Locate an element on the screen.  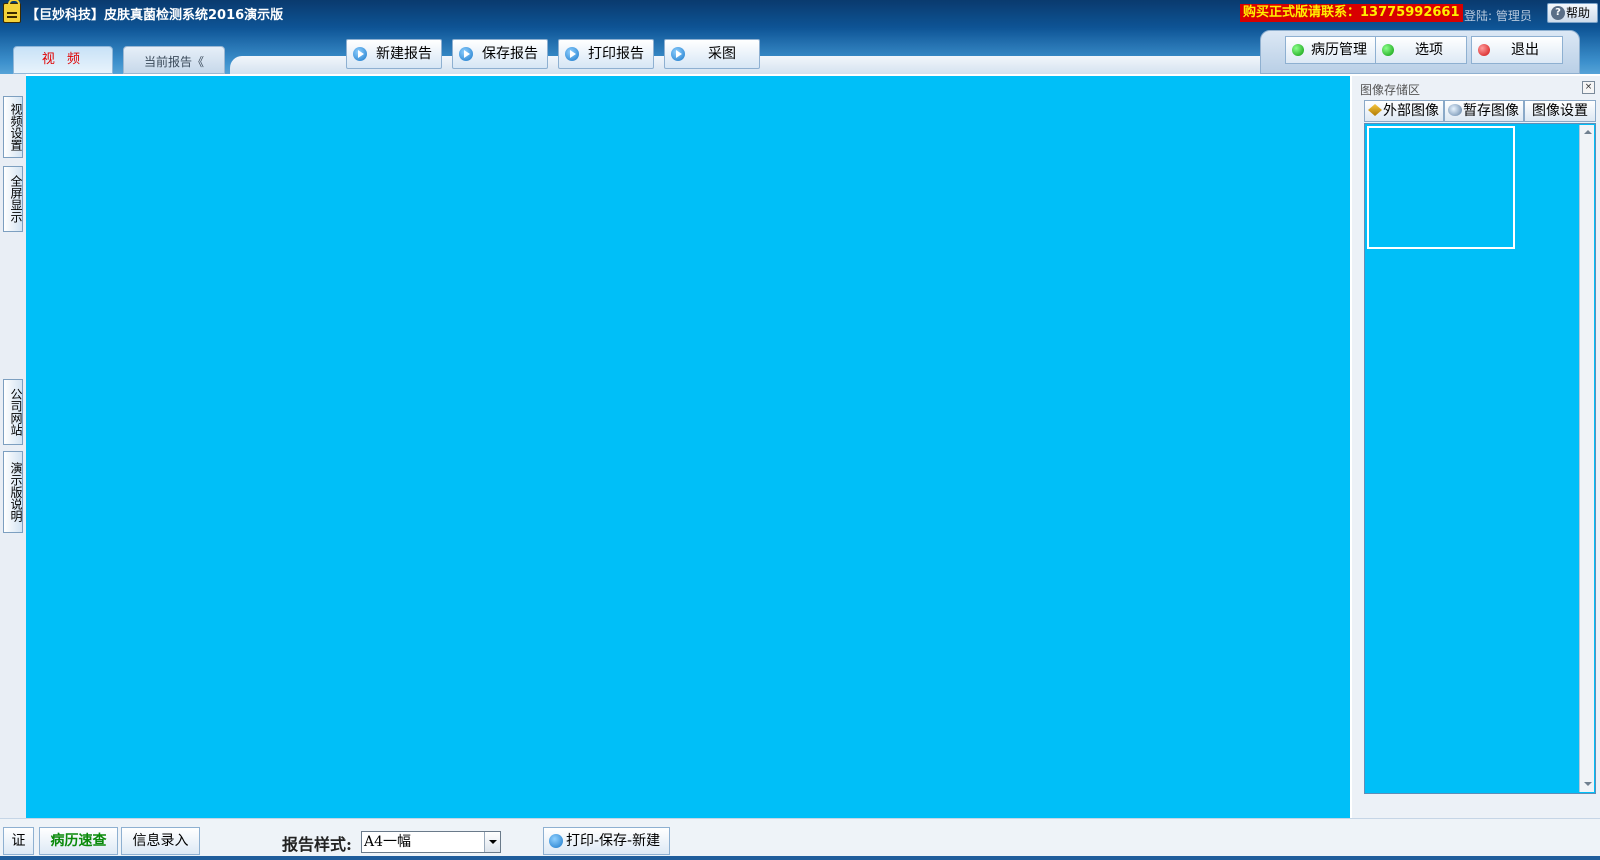
records-label: 病历管理 is located at coordinates (1339, 50).